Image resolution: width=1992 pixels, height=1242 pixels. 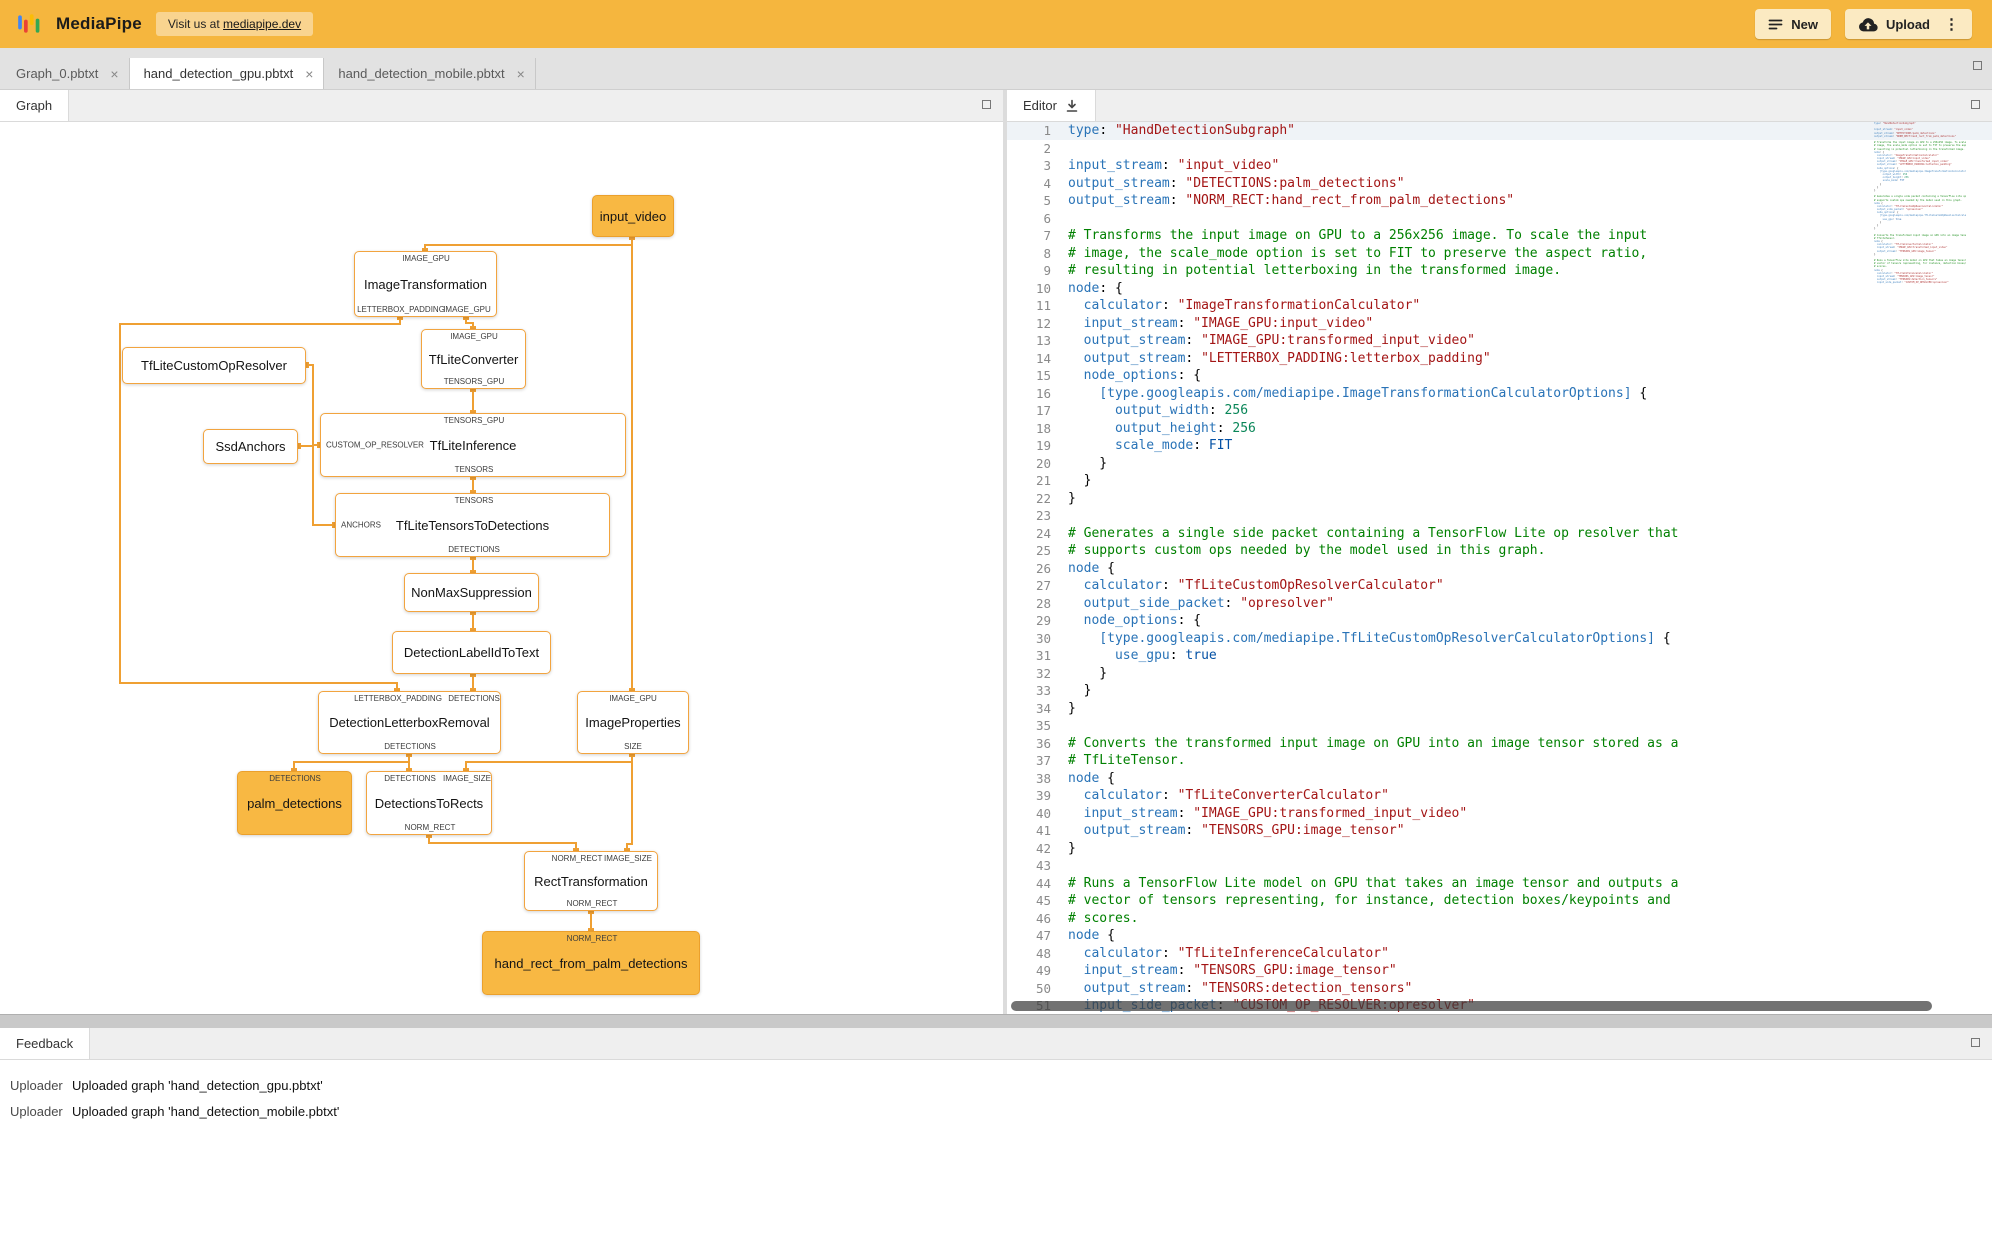 I want to click on graph-node-NonMaxSuppression: NonMaxSuppression, so click(x=471, y=592).